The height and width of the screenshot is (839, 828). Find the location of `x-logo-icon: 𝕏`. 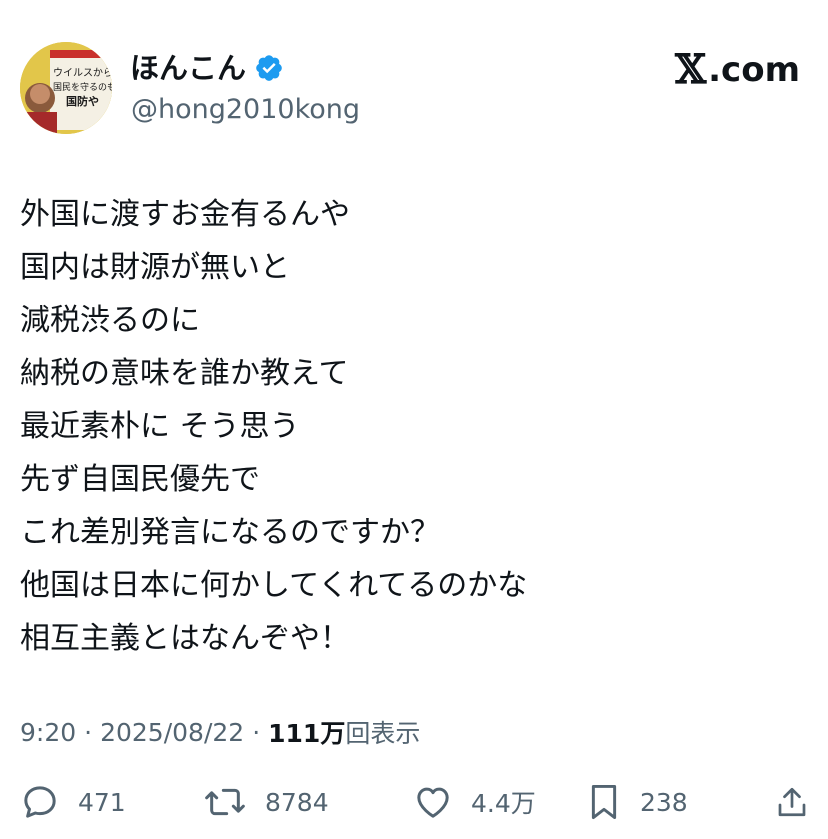

x-logo-icon: 𝕏 is located at coordinates (691, 69).